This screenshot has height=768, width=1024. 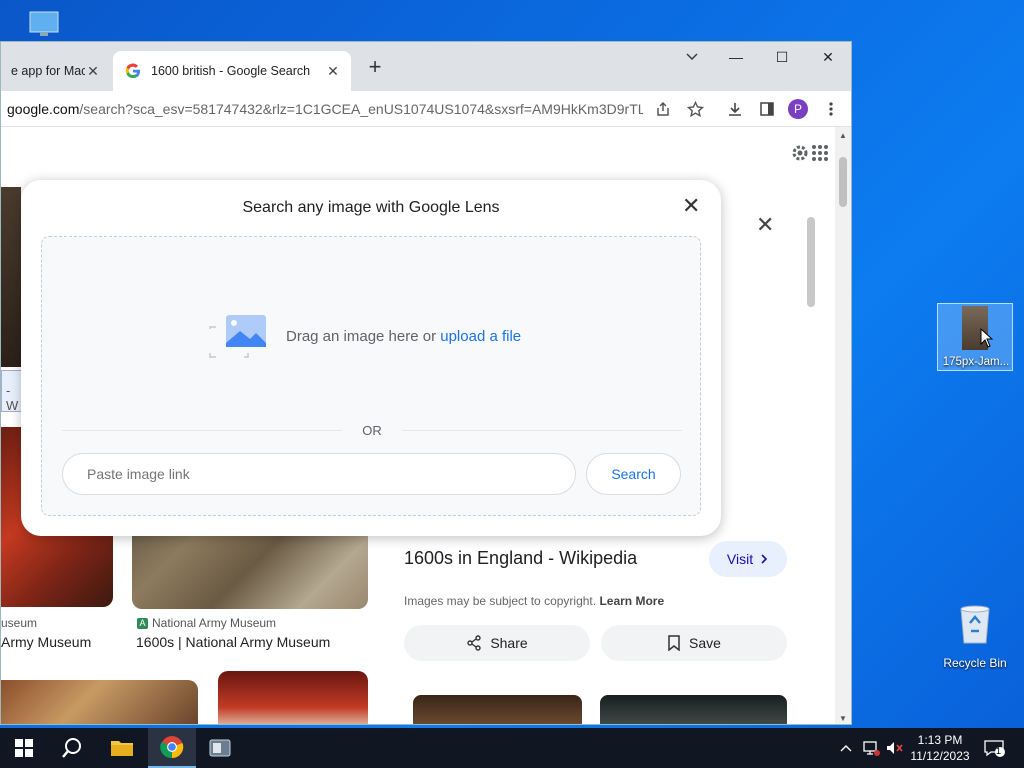 I want to click on tray-chevron-up-icon, so click(x=846, y=748).